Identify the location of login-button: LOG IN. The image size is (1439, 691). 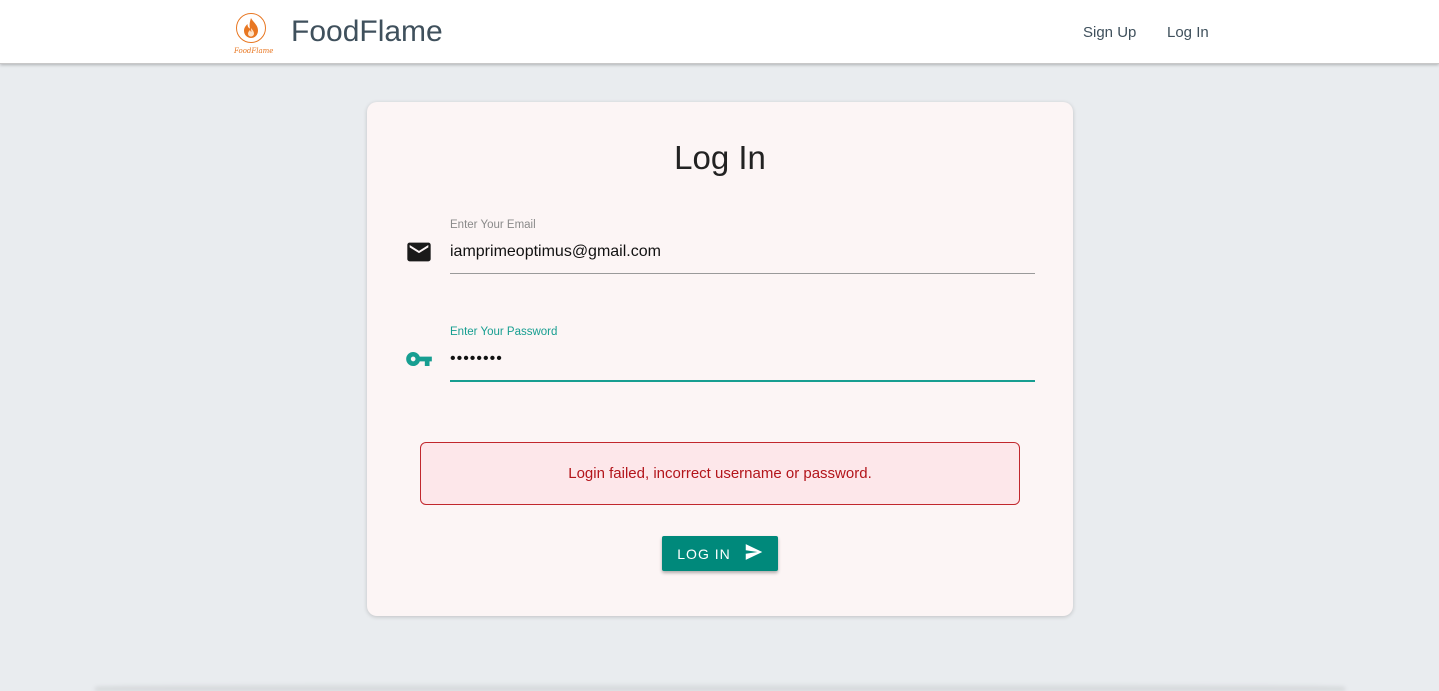
(720, 553).